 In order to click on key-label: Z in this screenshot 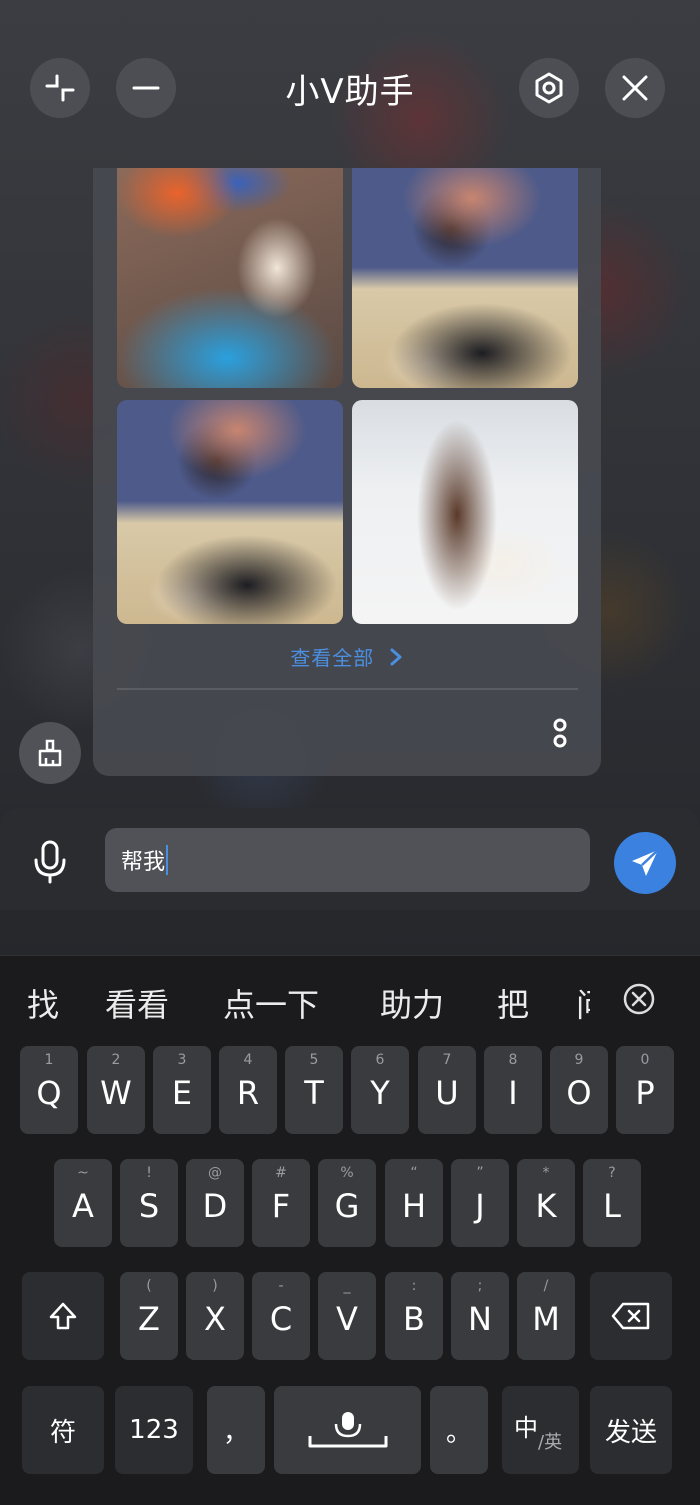, I will do `click(149, 1319)`.